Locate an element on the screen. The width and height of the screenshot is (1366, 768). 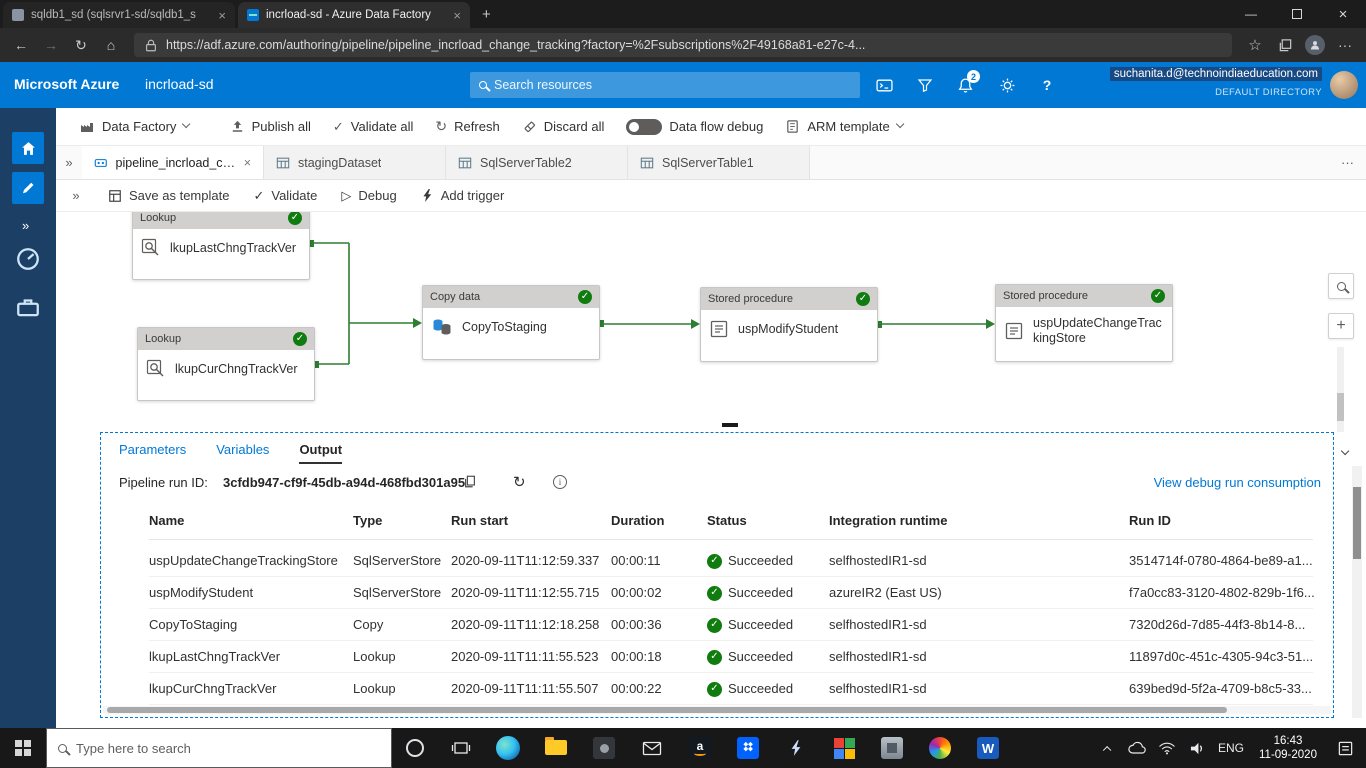
canvas-zoom-in-button: + is located at coordinates (1341, 326).